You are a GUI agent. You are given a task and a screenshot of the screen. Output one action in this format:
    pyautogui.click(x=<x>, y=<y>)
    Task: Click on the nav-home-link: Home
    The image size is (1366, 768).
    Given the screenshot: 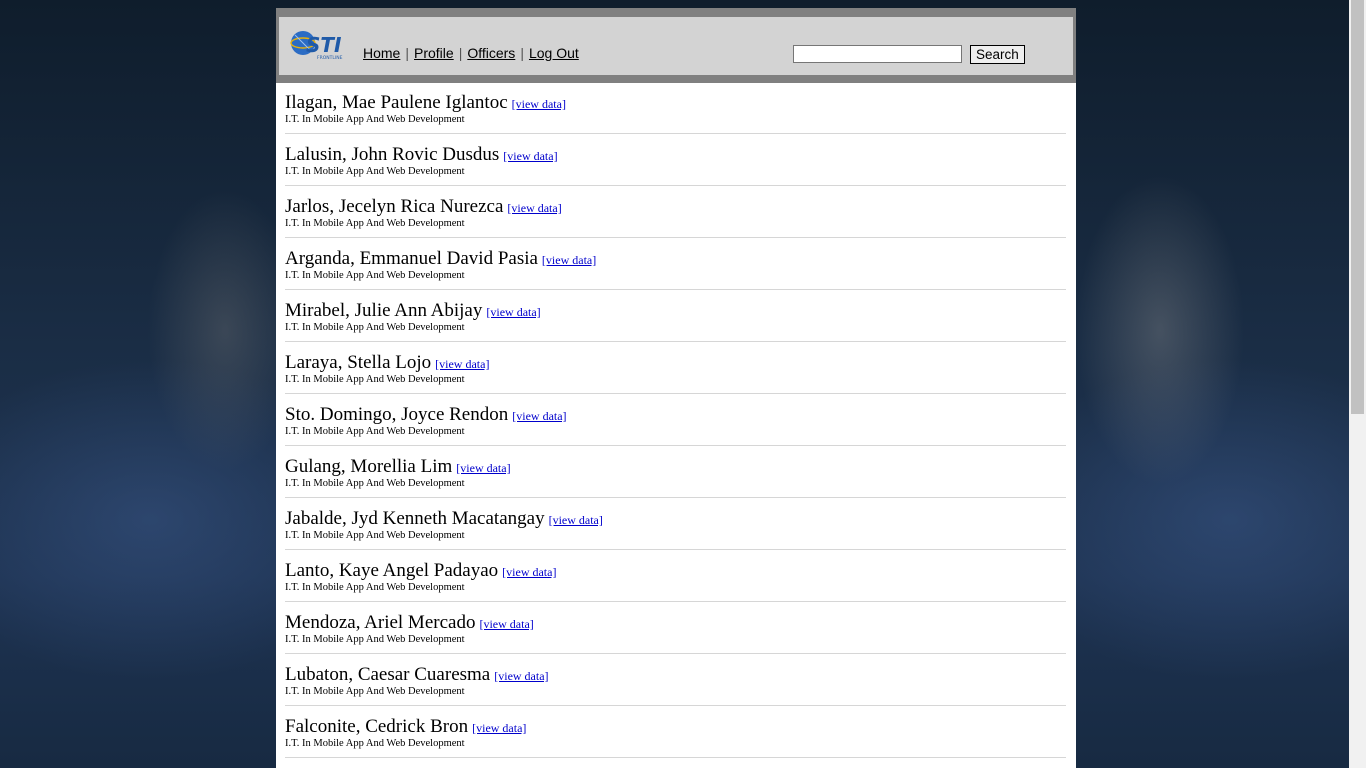 What is the action you would take?
    pyautogui.click(x=381, y=53)
    